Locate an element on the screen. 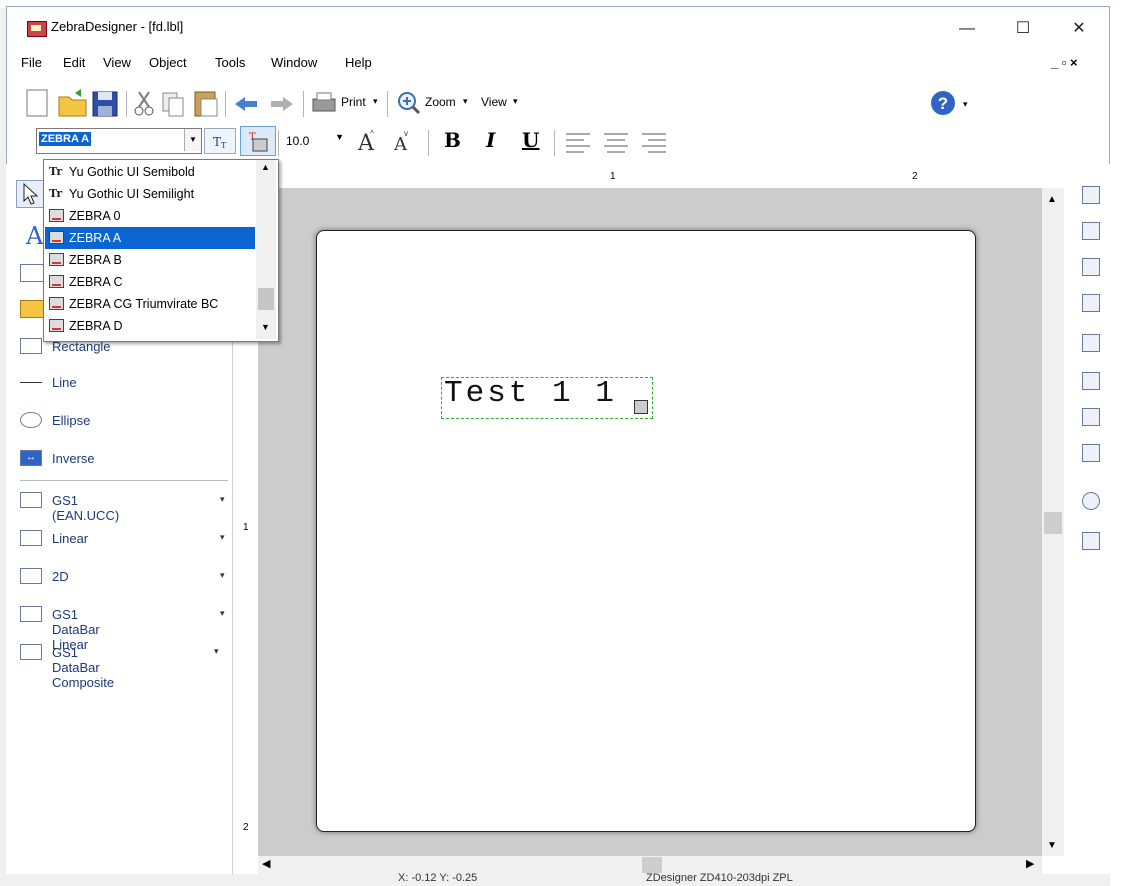  barcode-tool-icon is located at coordinates (32, 273).